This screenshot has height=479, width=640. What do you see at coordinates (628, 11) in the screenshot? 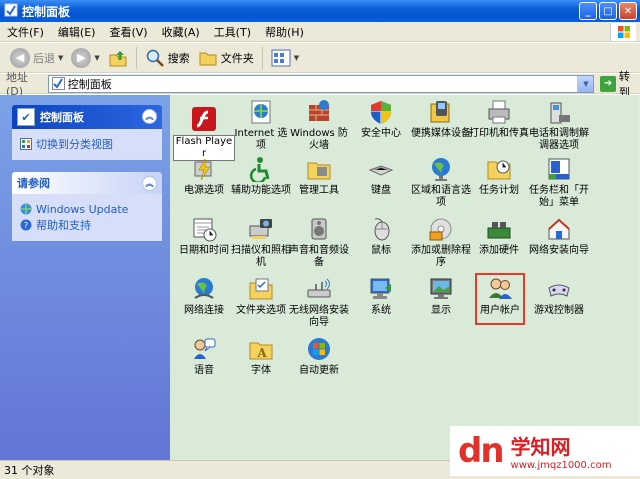
I see `close-button: ✕` at bounding box center [628, 11].